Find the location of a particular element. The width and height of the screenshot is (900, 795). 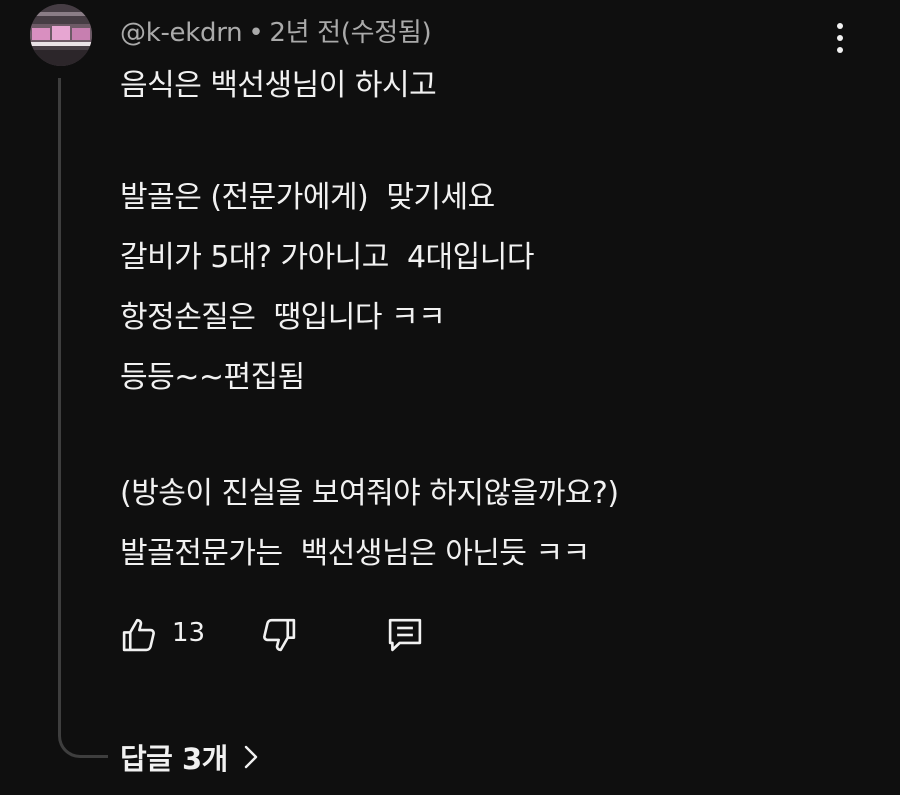

comment-line: 갈비가 5대? 가아니고 4대입니다 is located at coordinates (327, 257).